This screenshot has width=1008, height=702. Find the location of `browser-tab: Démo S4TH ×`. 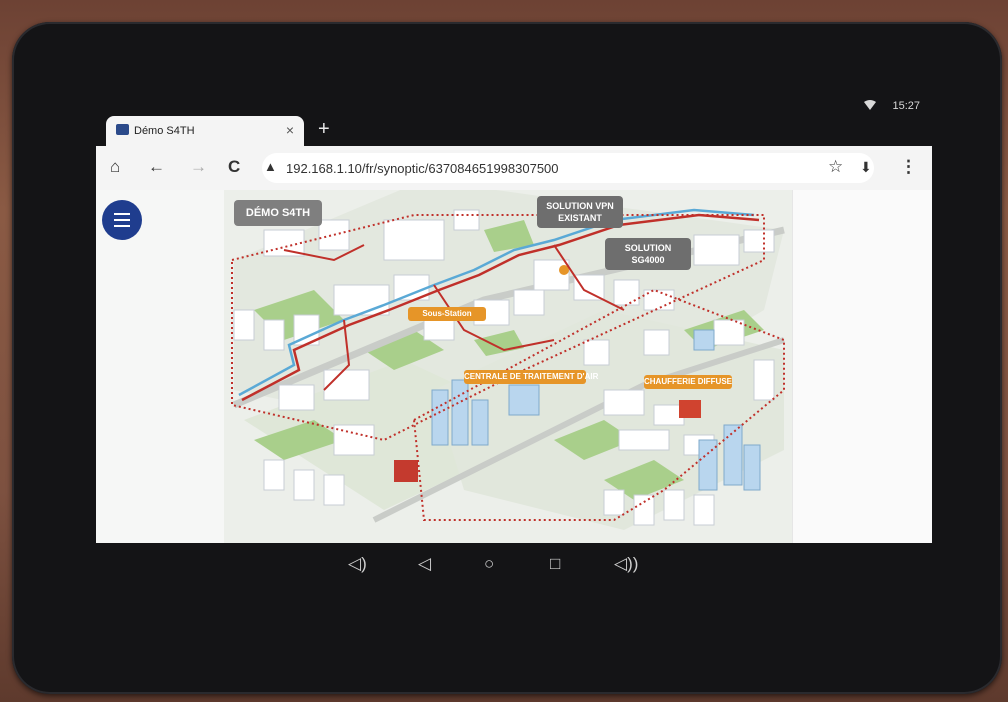

browser-tab: Démo S4TH × is located at coordinates (205, 131).